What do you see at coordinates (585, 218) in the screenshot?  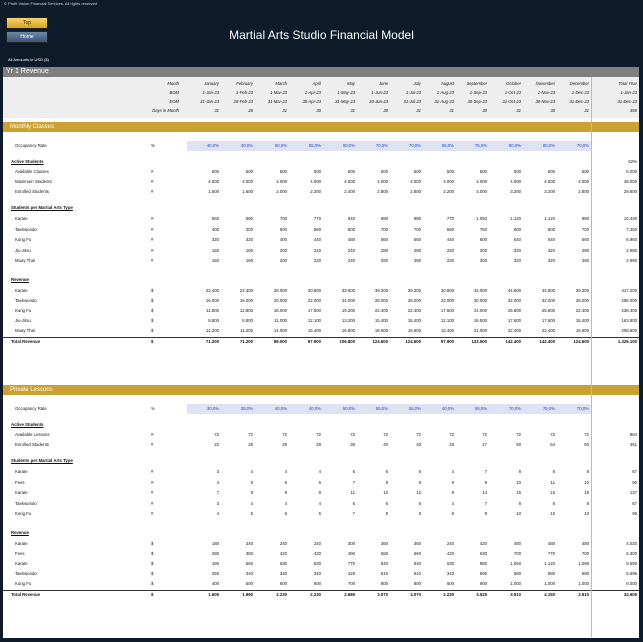 I see `data-cell: 980` at bounding box center [585, 218].